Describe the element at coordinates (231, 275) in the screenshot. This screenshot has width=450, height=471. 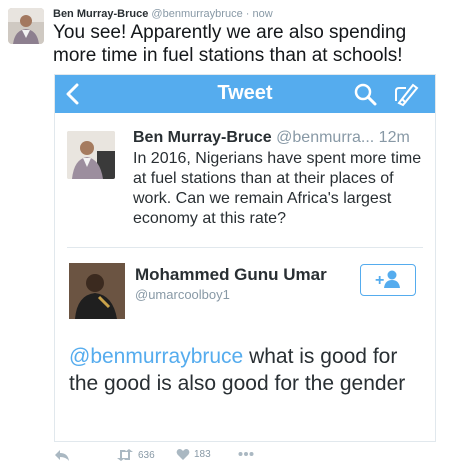
I see `reply-author-name: Mohammed Gunu Umar` at that location.